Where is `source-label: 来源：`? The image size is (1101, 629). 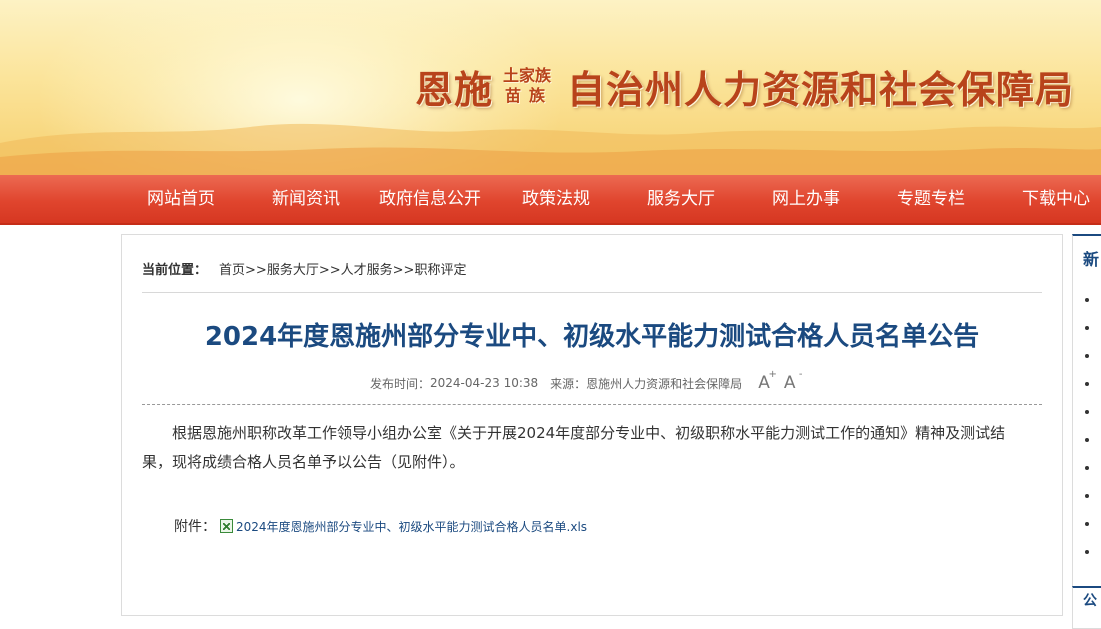
source-label: 来源： is located at coordinates (568, 383).